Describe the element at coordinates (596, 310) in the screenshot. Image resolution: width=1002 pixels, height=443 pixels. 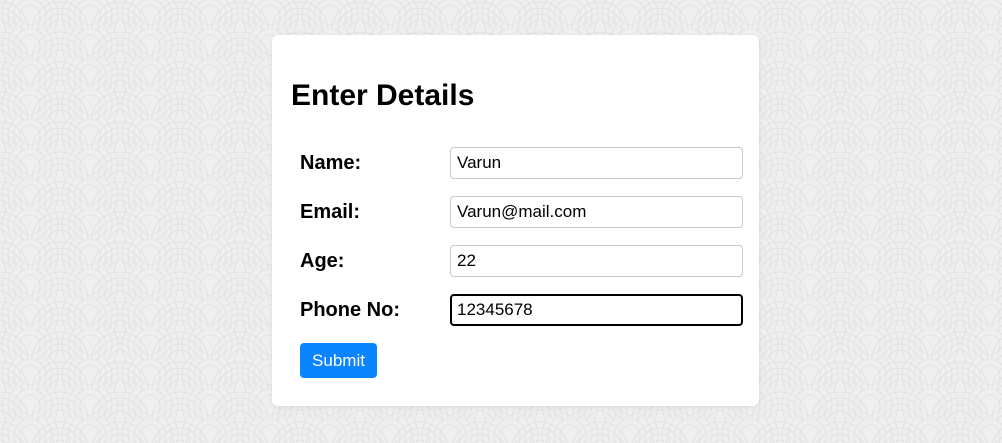
I see `phone-input` at that location.